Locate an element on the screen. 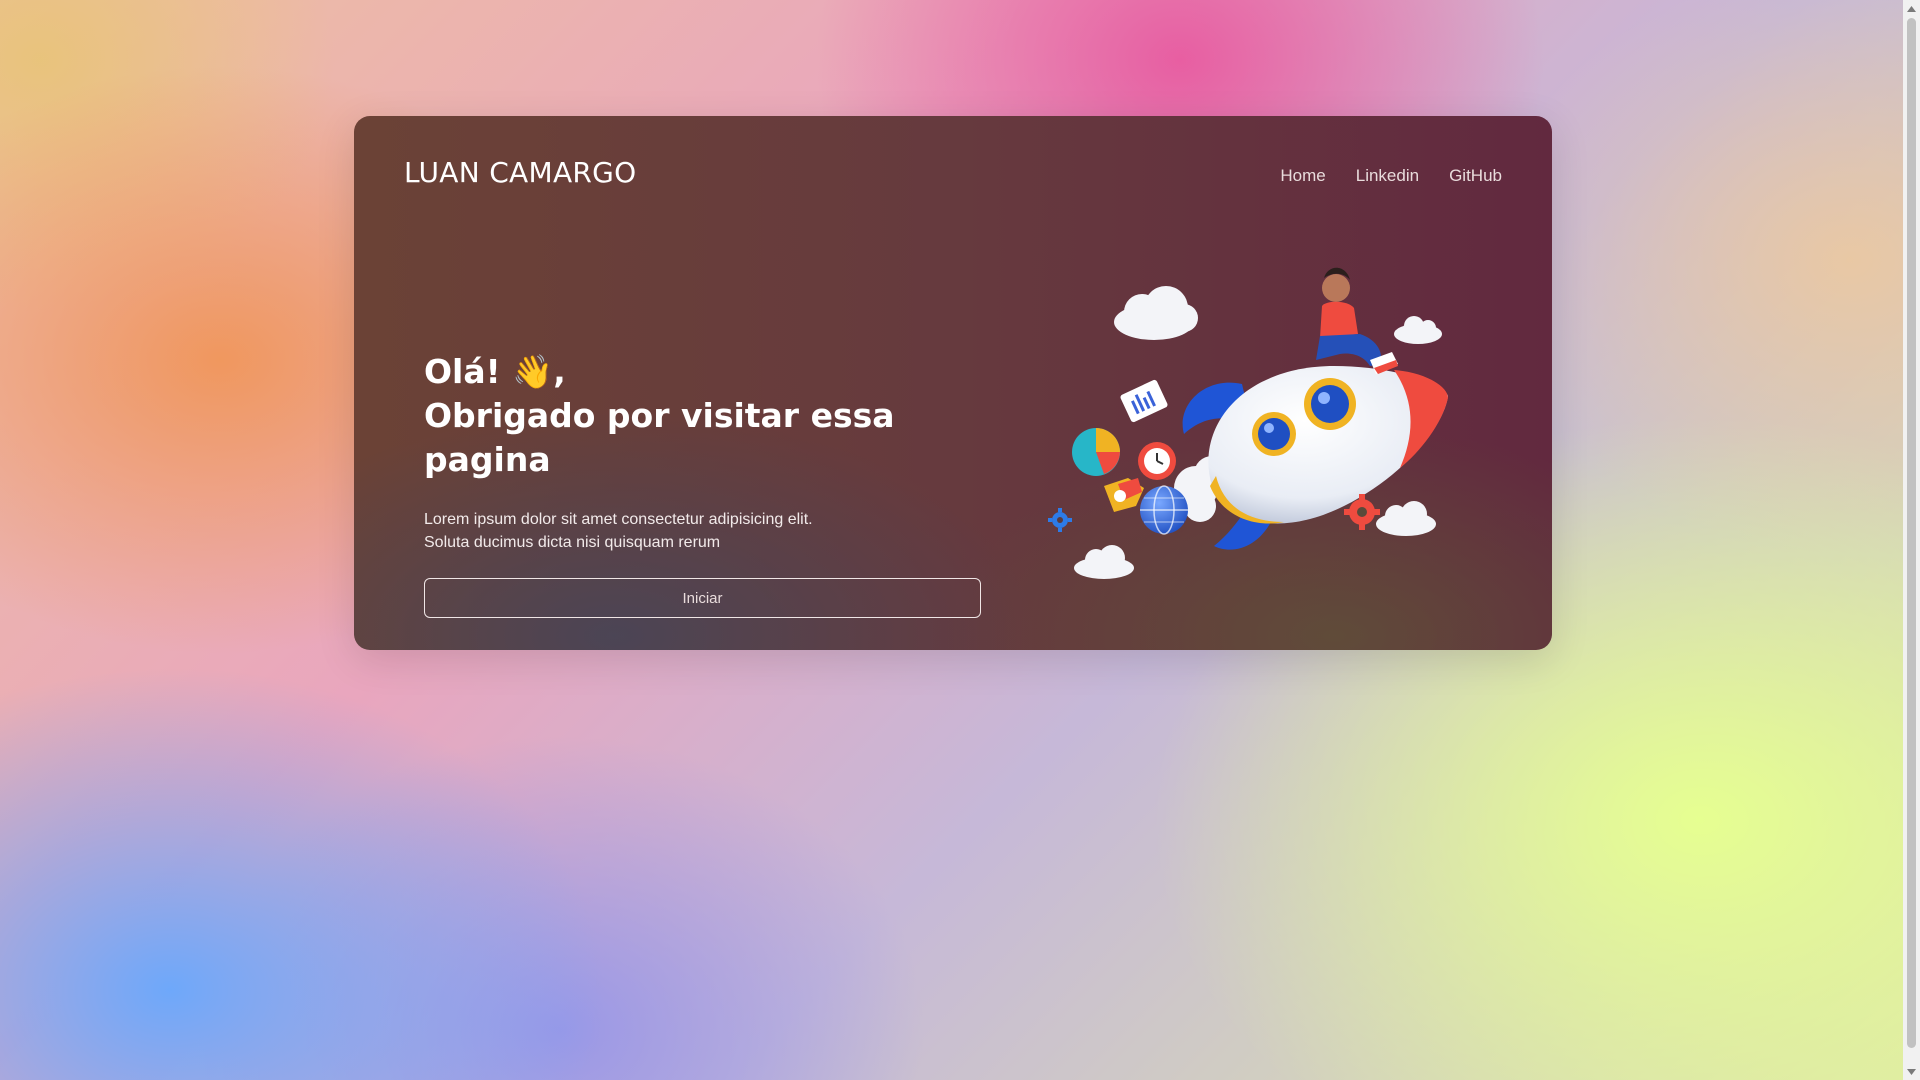 This screenshot has width=1920, height=1080. pie-chart-icon is located at coordinates (1096, 452).